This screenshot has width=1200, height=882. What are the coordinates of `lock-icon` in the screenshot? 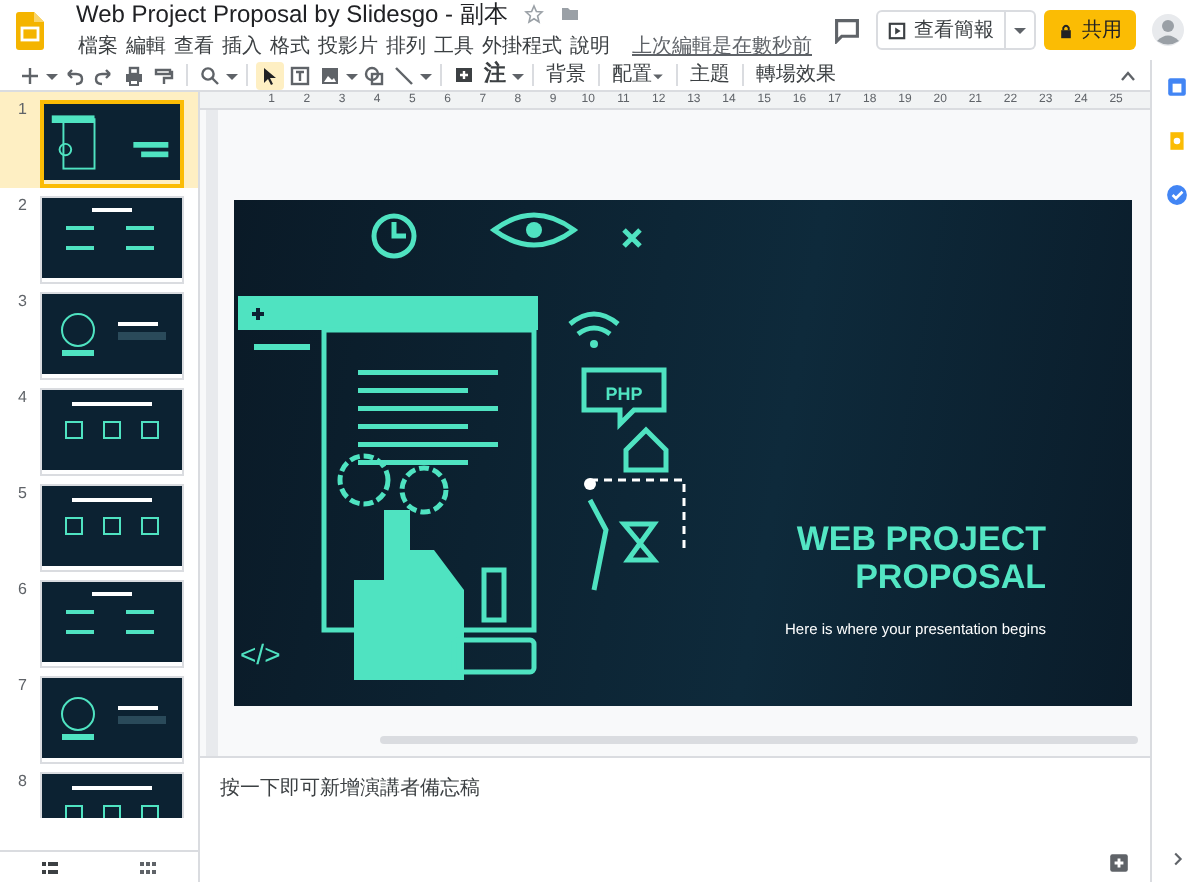 It's located at (1066, 30).